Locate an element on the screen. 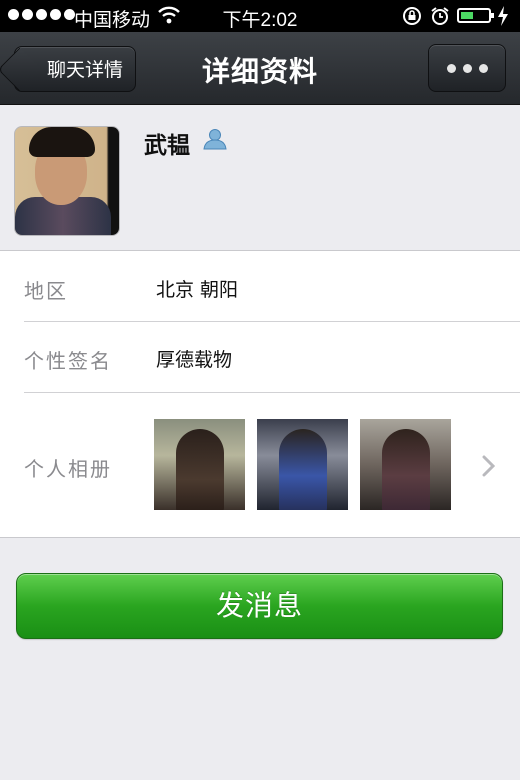  region-value: 北京 朝阳 is located at coordinates (197, 290).